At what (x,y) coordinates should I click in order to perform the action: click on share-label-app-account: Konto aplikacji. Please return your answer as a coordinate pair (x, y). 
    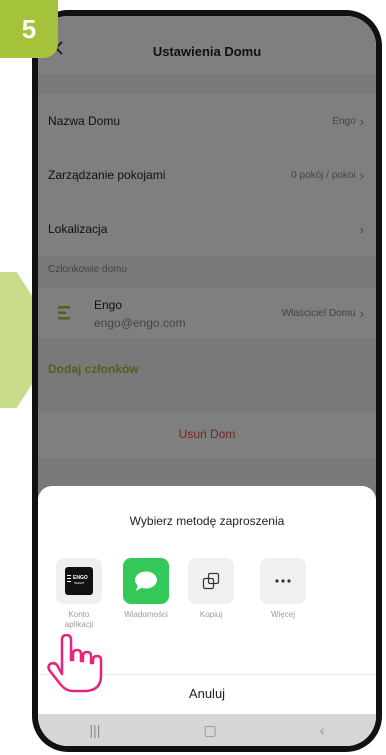
    Looking at the image, I should click on (79, 619).